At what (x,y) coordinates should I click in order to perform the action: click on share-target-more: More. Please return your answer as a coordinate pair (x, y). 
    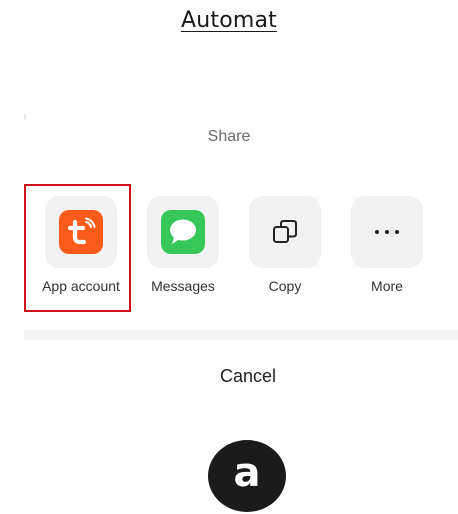
    Looking at the image, I should click on (387, 251).